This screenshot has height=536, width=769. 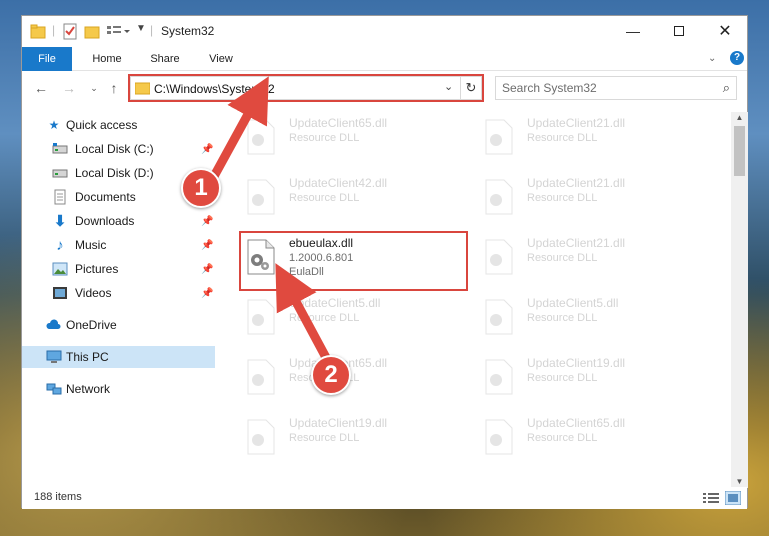 What do you see at coordinates (304, 315) in the screenshot?
I see `arrow-to-file` at bounding box center [304, 315].